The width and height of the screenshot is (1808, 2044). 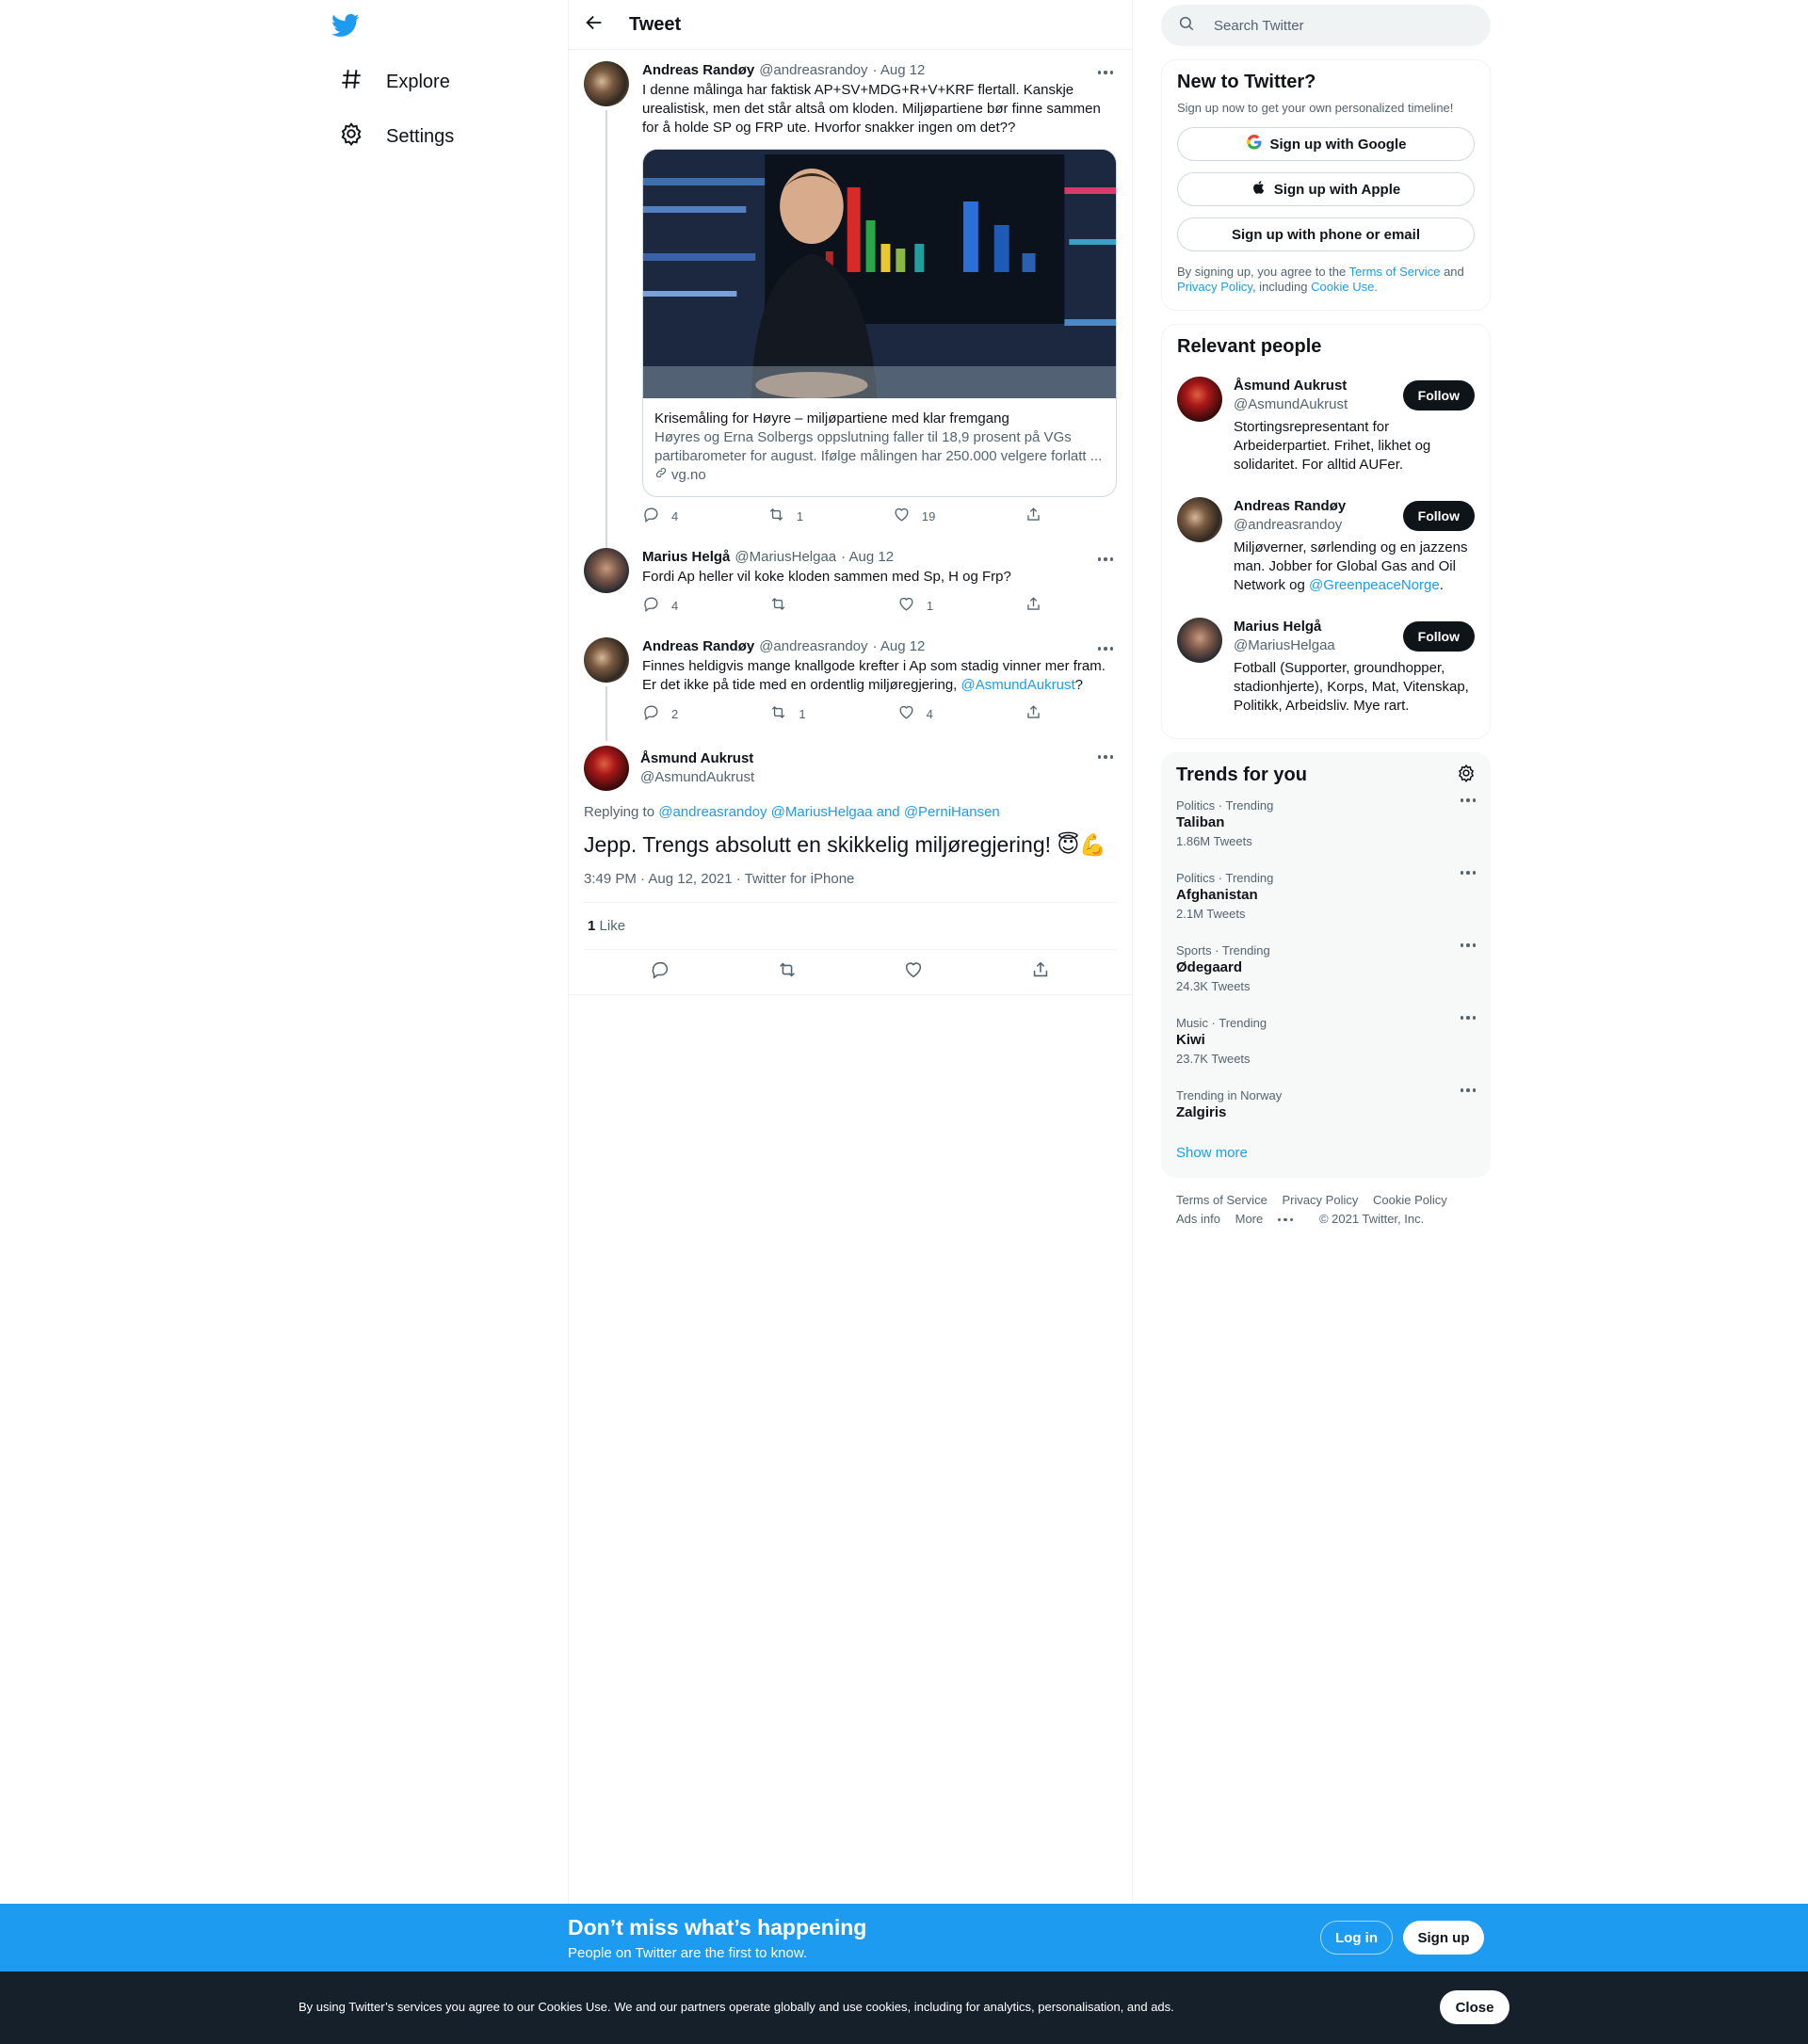 I want to click on trend-count: 2.1M Tweets, so click(x=1211, y=914).